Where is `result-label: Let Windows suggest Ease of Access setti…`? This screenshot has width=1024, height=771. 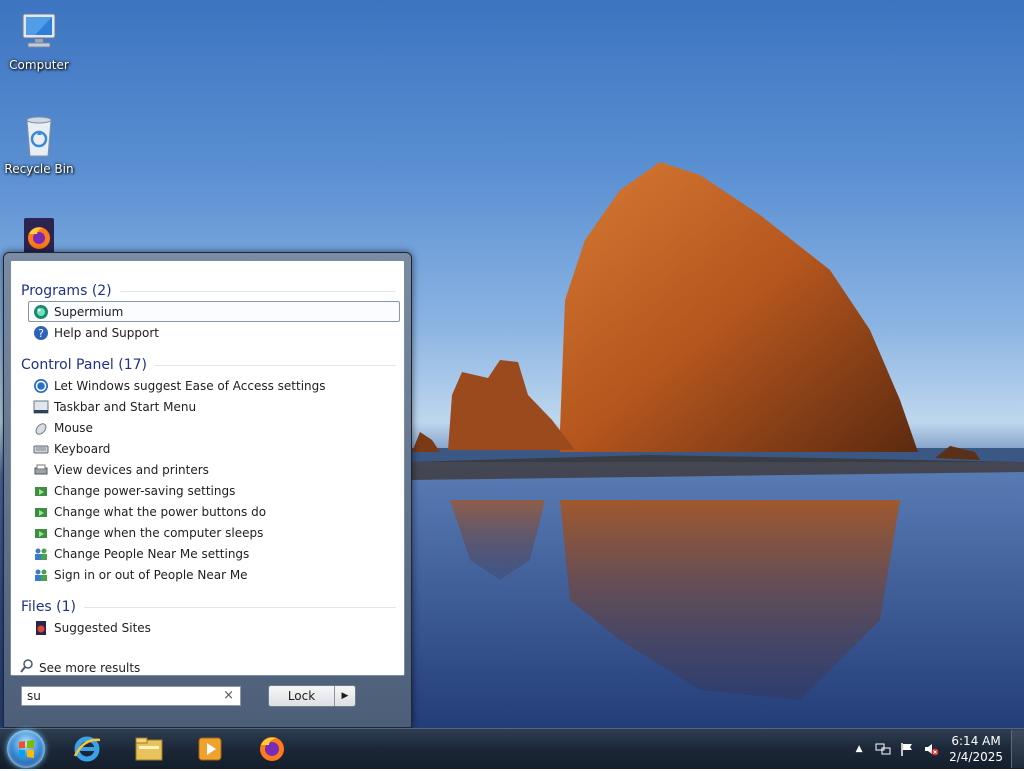
result-label: Let Windows suggest Ease of Access setti… is located at coordinates (190, 385).